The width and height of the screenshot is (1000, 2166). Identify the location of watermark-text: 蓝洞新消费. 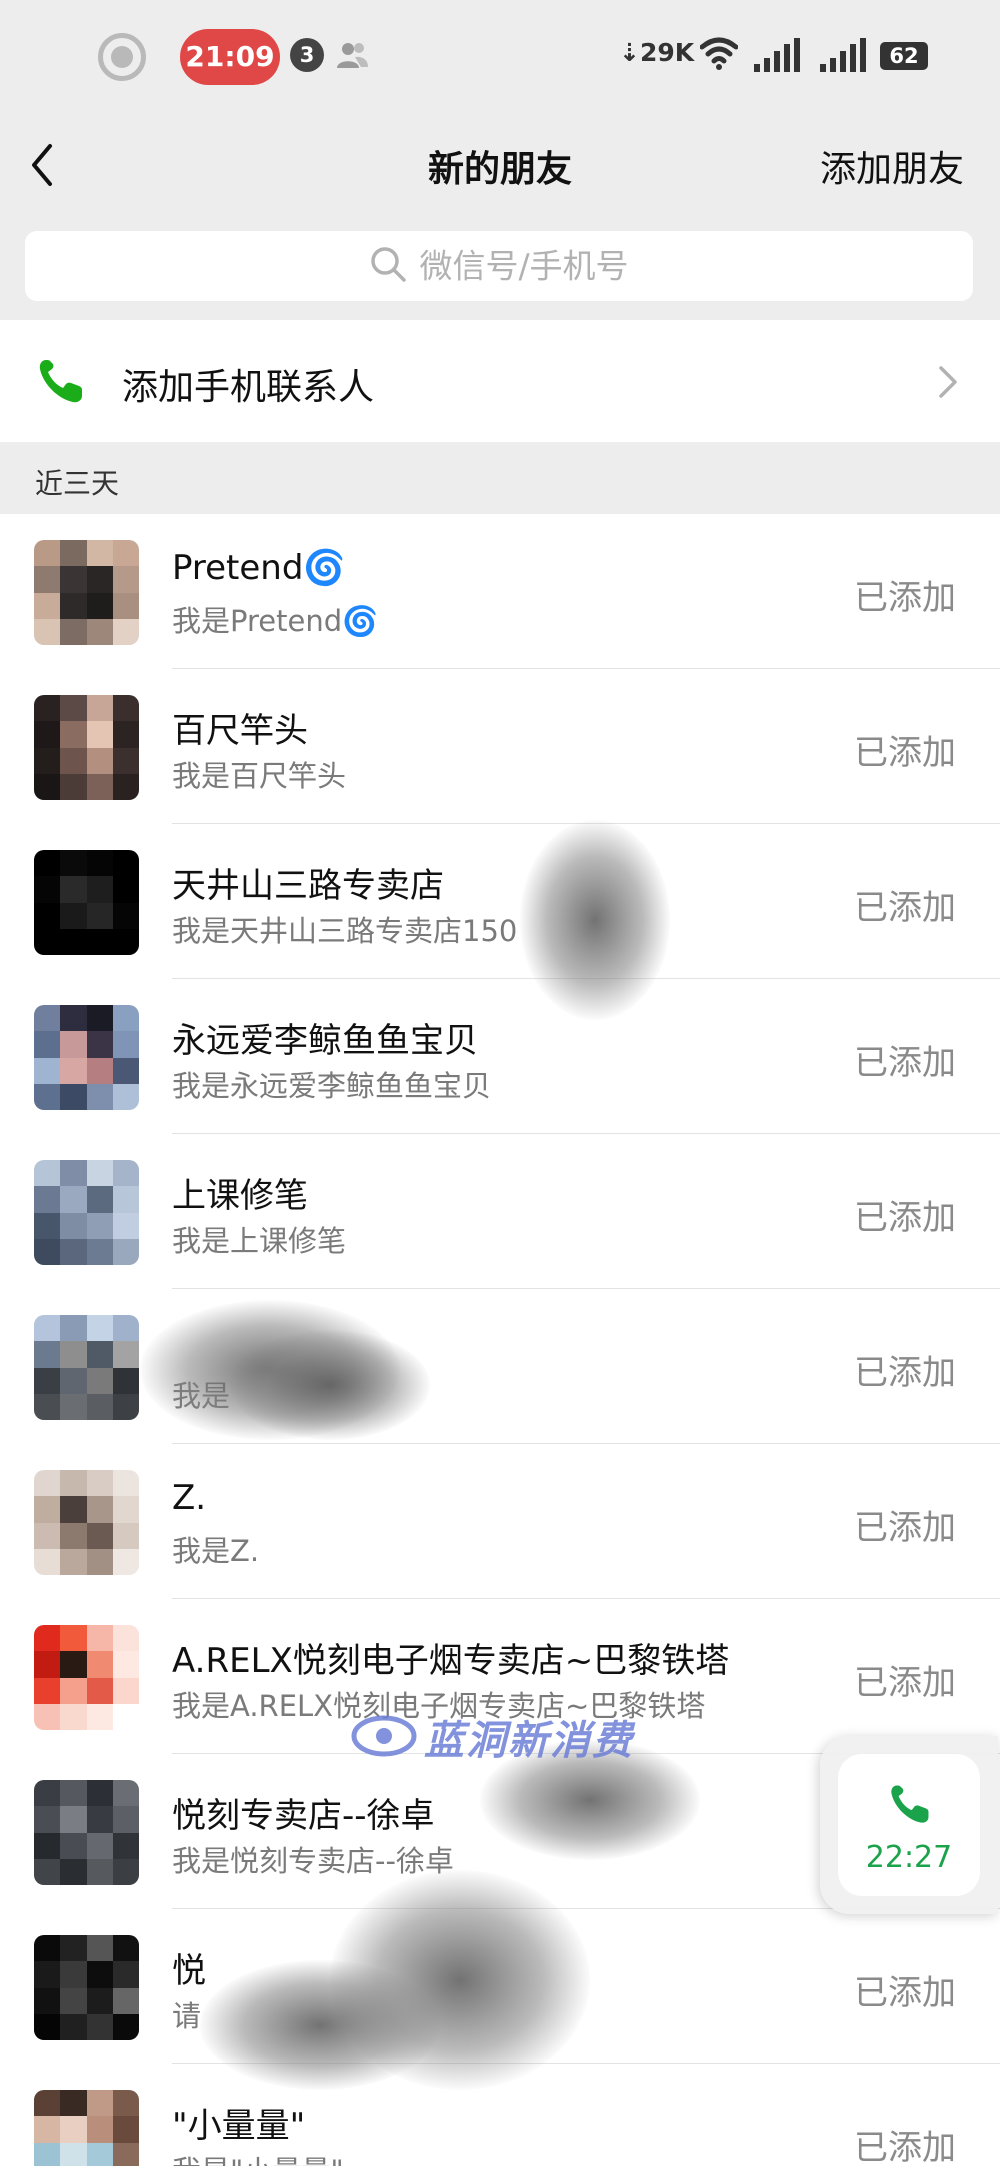
(529, 1741).